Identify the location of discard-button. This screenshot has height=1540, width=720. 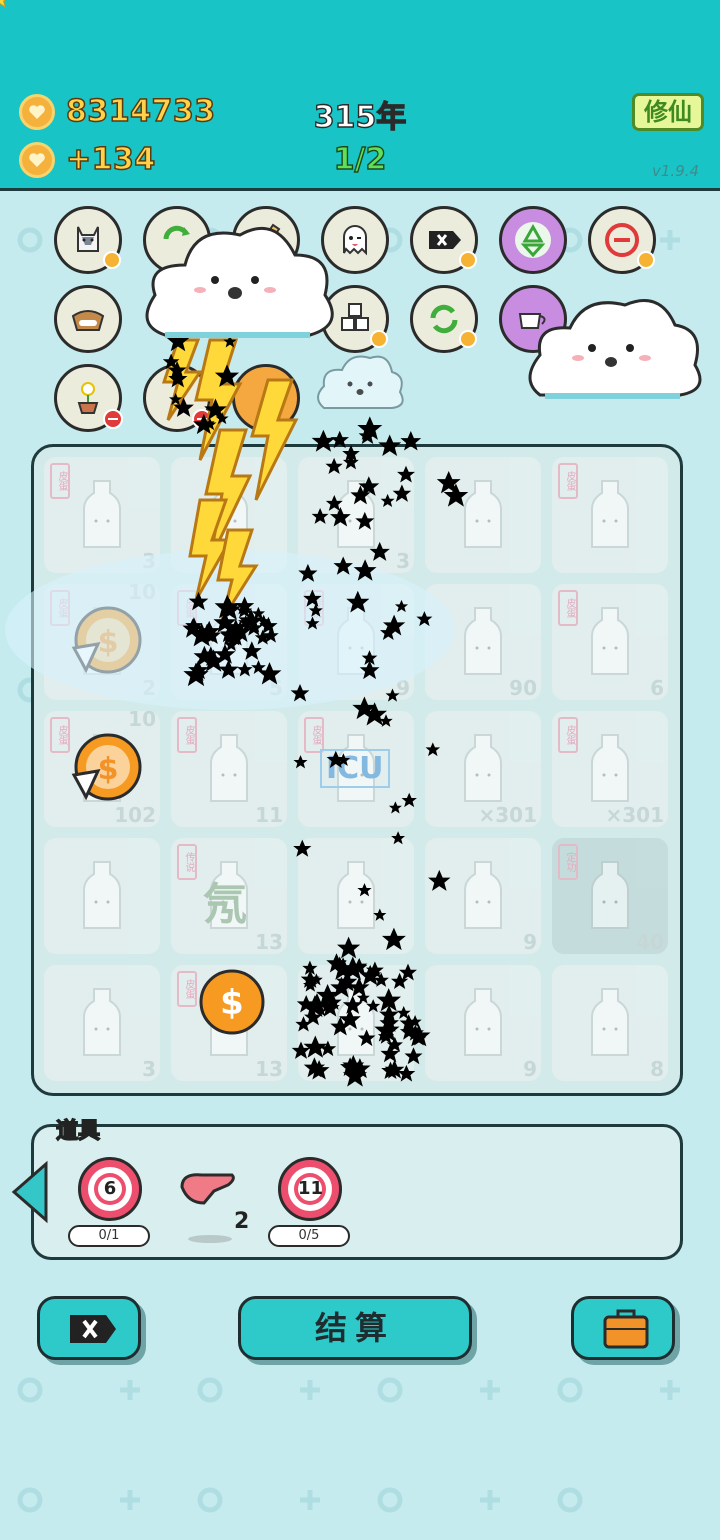
(89, 1328).